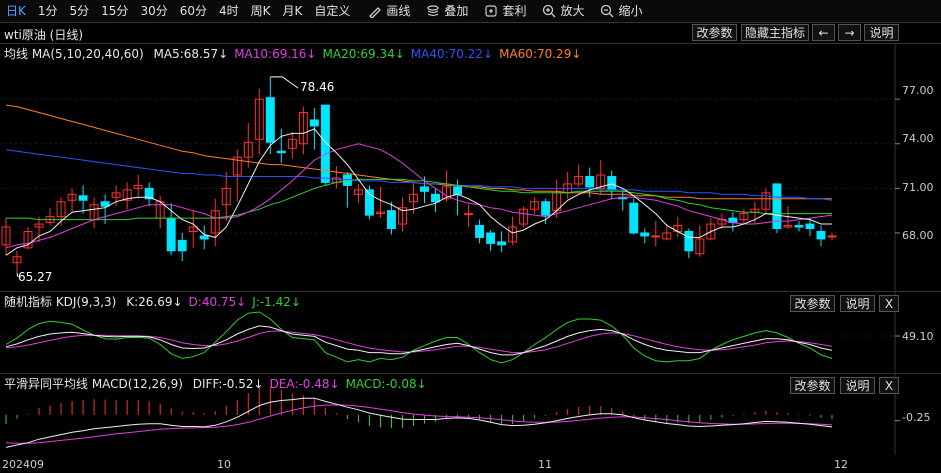 Image resolution: width=941 pixels, height=473 pixels. I want to click on kdj-tick-label: 49.10, so click(918, 336).